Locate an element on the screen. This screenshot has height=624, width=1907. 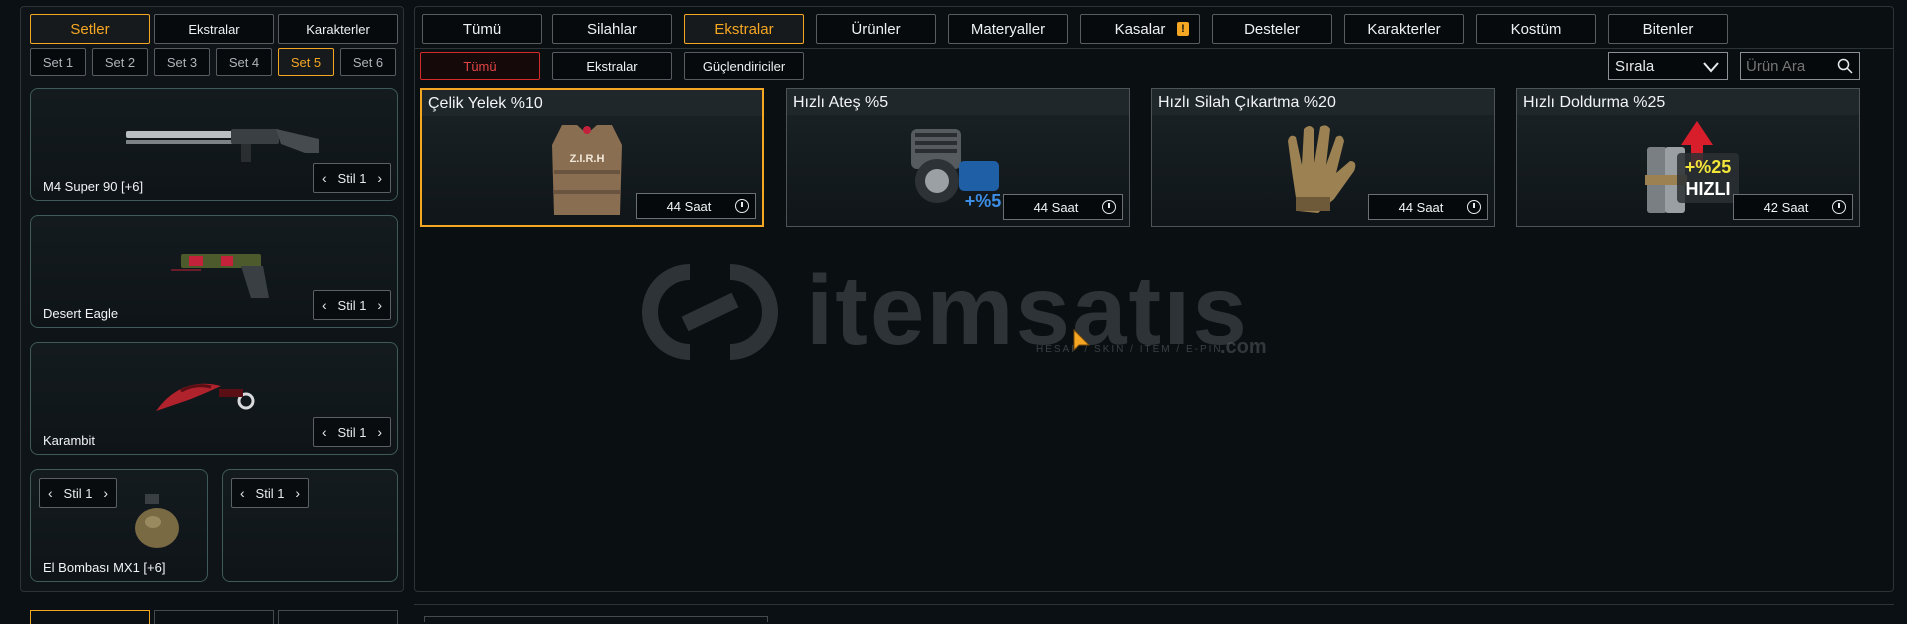
set-tab-2: Set 2 is located at coordinates (120, 62).